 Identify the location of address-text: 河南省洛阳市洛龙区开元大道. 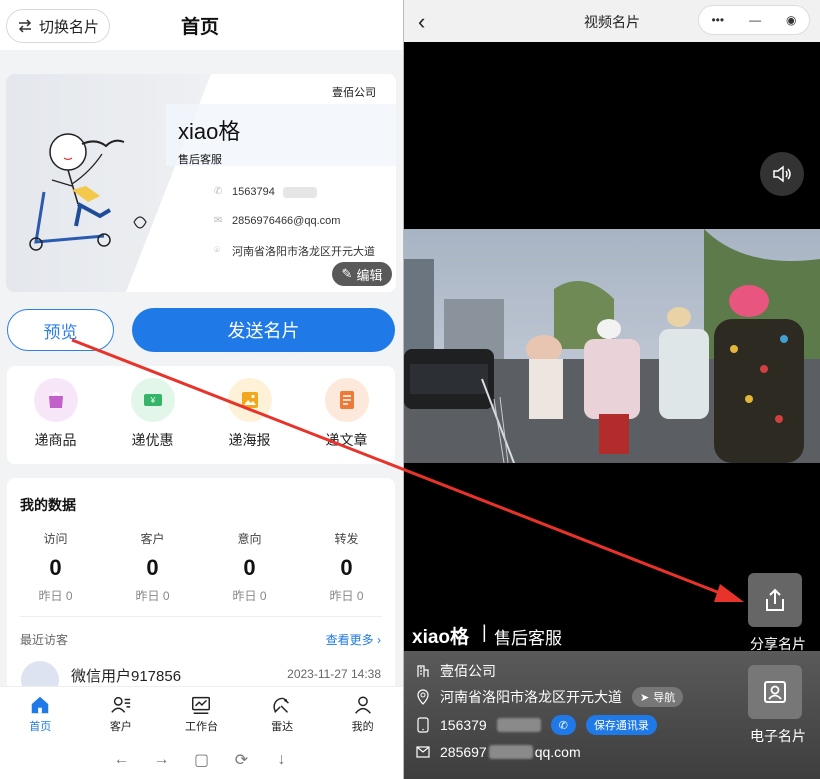
(531, 697).